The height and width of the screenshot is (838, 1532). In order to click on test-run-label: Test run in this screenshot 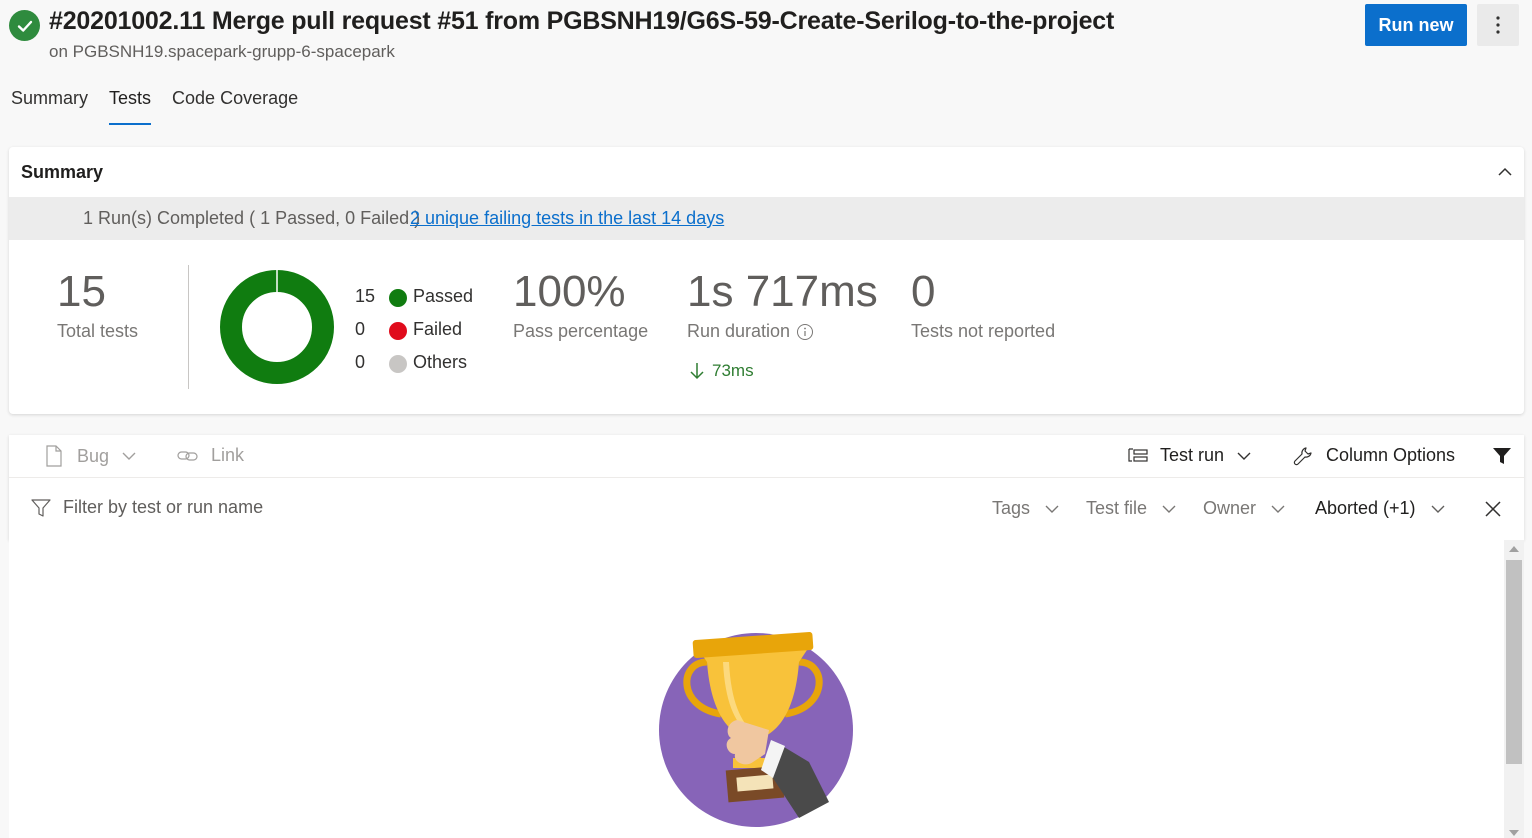, I will do `click(1192, 455)`.